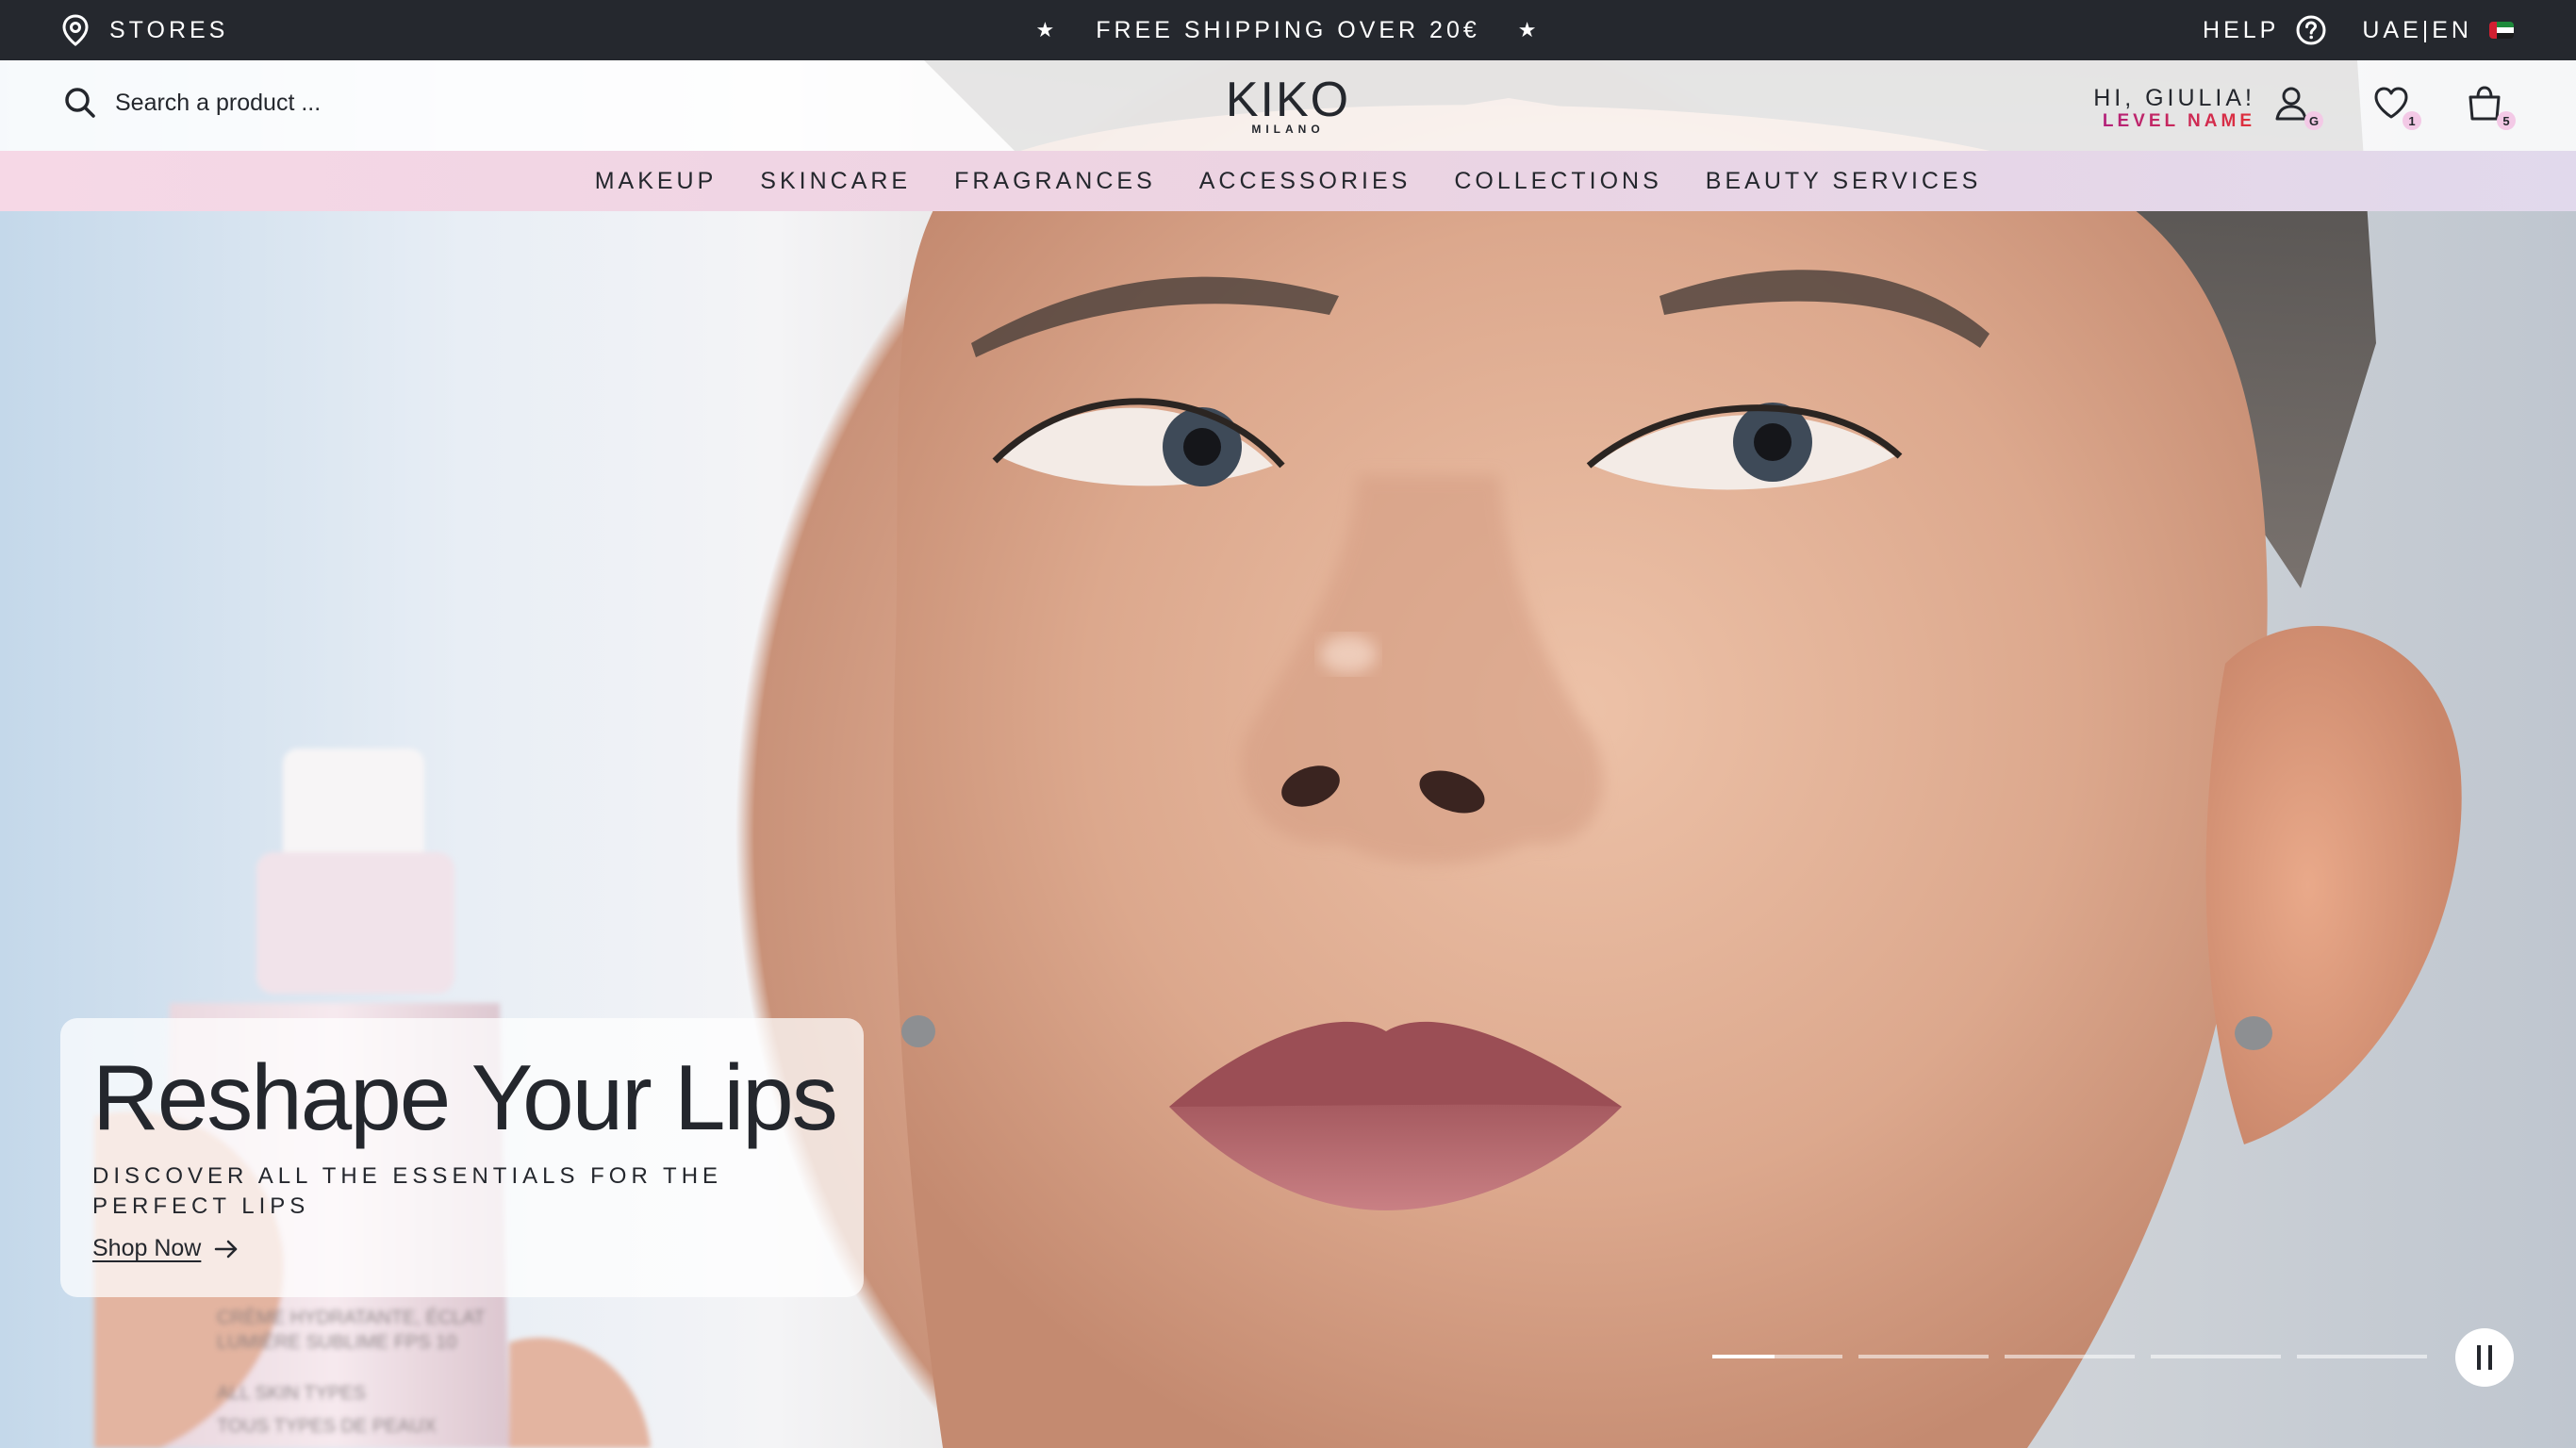  Describe the element at coordinates (226, 1249) in the screenshot. I see `arrow-right-icon` at that location.